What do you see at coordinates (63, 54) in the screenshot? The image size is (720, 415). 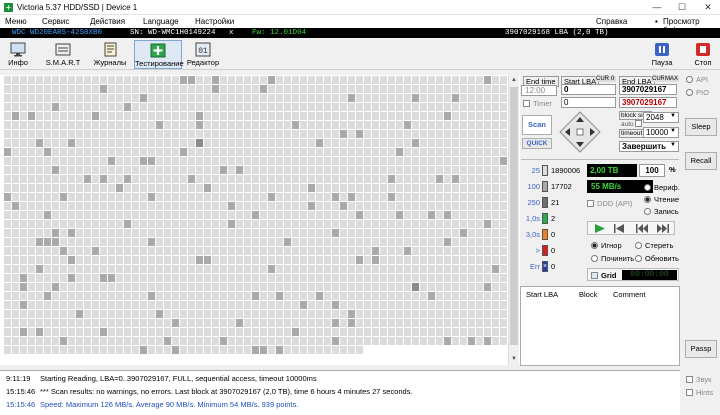 I see `smart-button: S.M.A.R.T` at bounding box center [63, 54].